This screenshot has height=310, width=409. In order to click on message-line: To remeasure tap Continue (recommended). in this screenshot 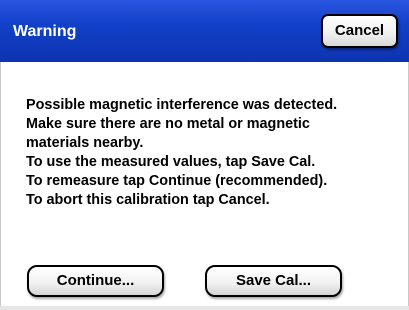, I will do `click(177, 181)`.